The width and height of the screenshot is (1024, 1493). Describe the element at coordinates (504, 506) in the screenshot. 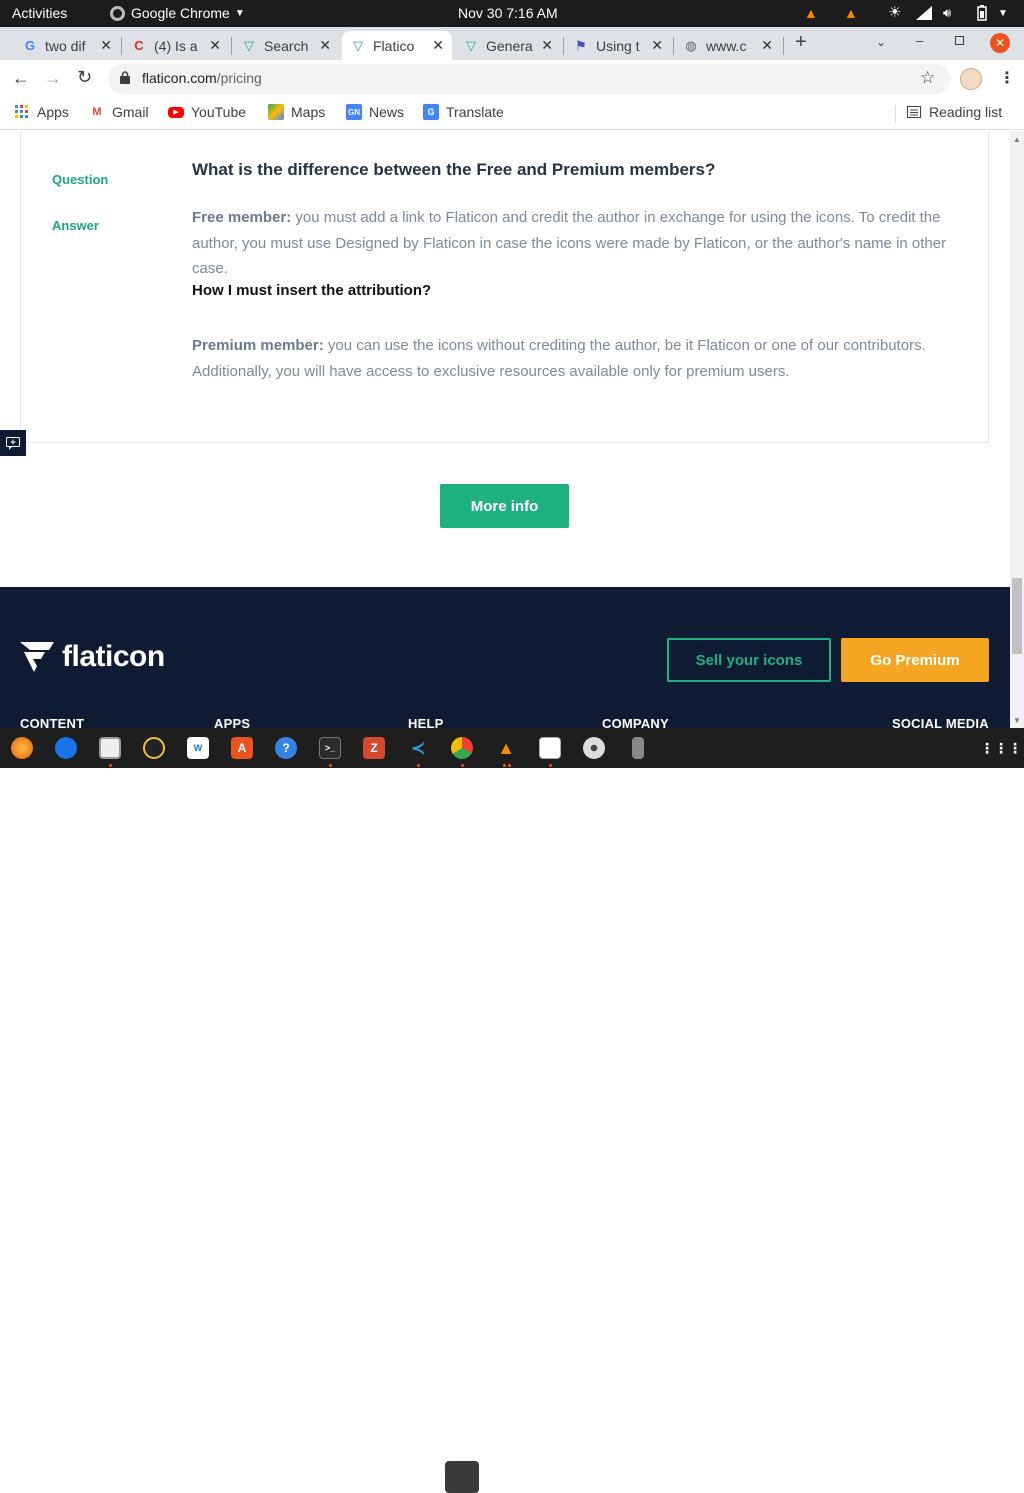

I see `more-info-button: More info` at that location.